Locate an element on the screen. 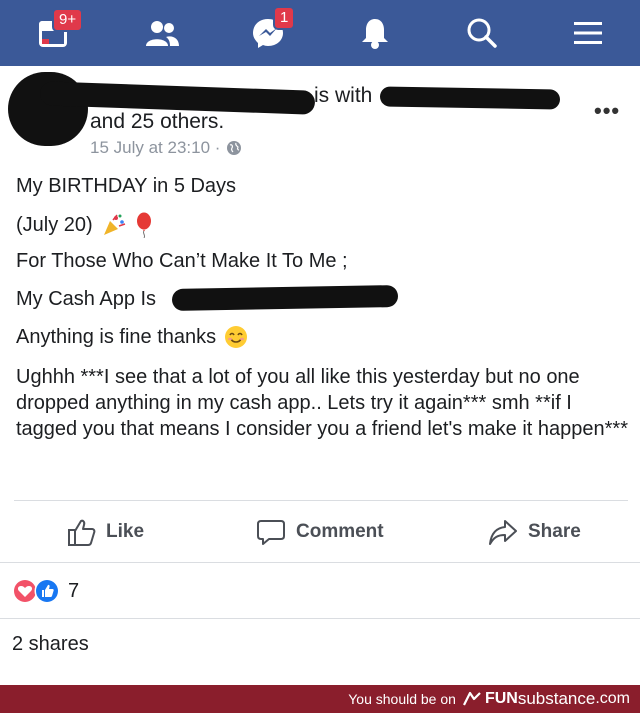  comment-label: Comment is located at coordinates (340, 531).